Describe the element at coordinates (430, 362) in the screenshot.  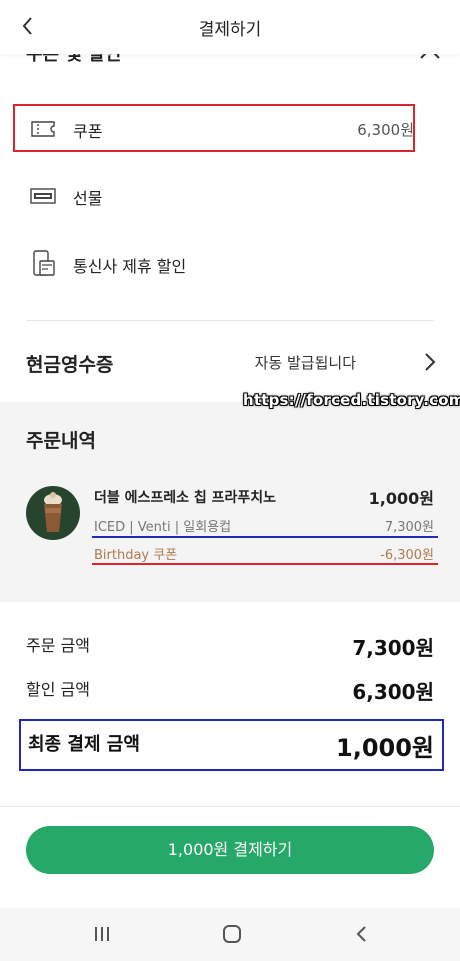
I see `chevron-right-icon` at that location.